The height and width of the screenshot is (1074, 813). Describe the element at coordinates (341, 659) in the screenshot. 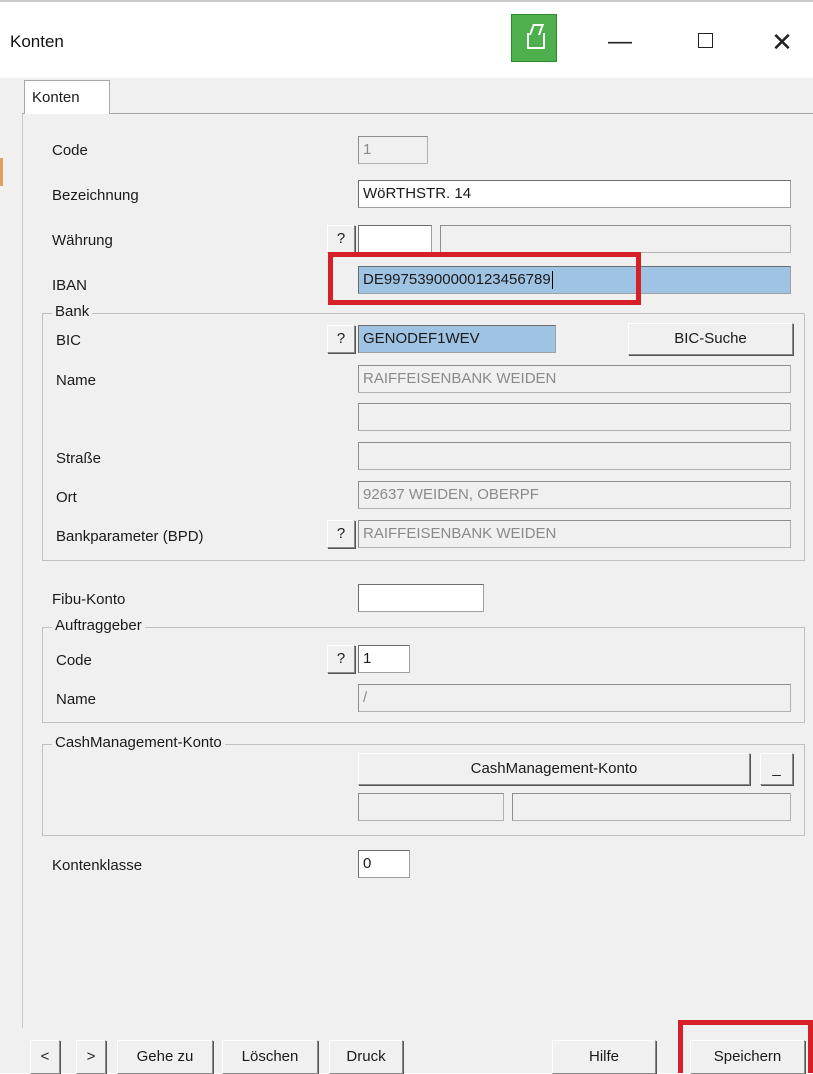

I see `auftraggeber-lookup-button: ?` at that location.